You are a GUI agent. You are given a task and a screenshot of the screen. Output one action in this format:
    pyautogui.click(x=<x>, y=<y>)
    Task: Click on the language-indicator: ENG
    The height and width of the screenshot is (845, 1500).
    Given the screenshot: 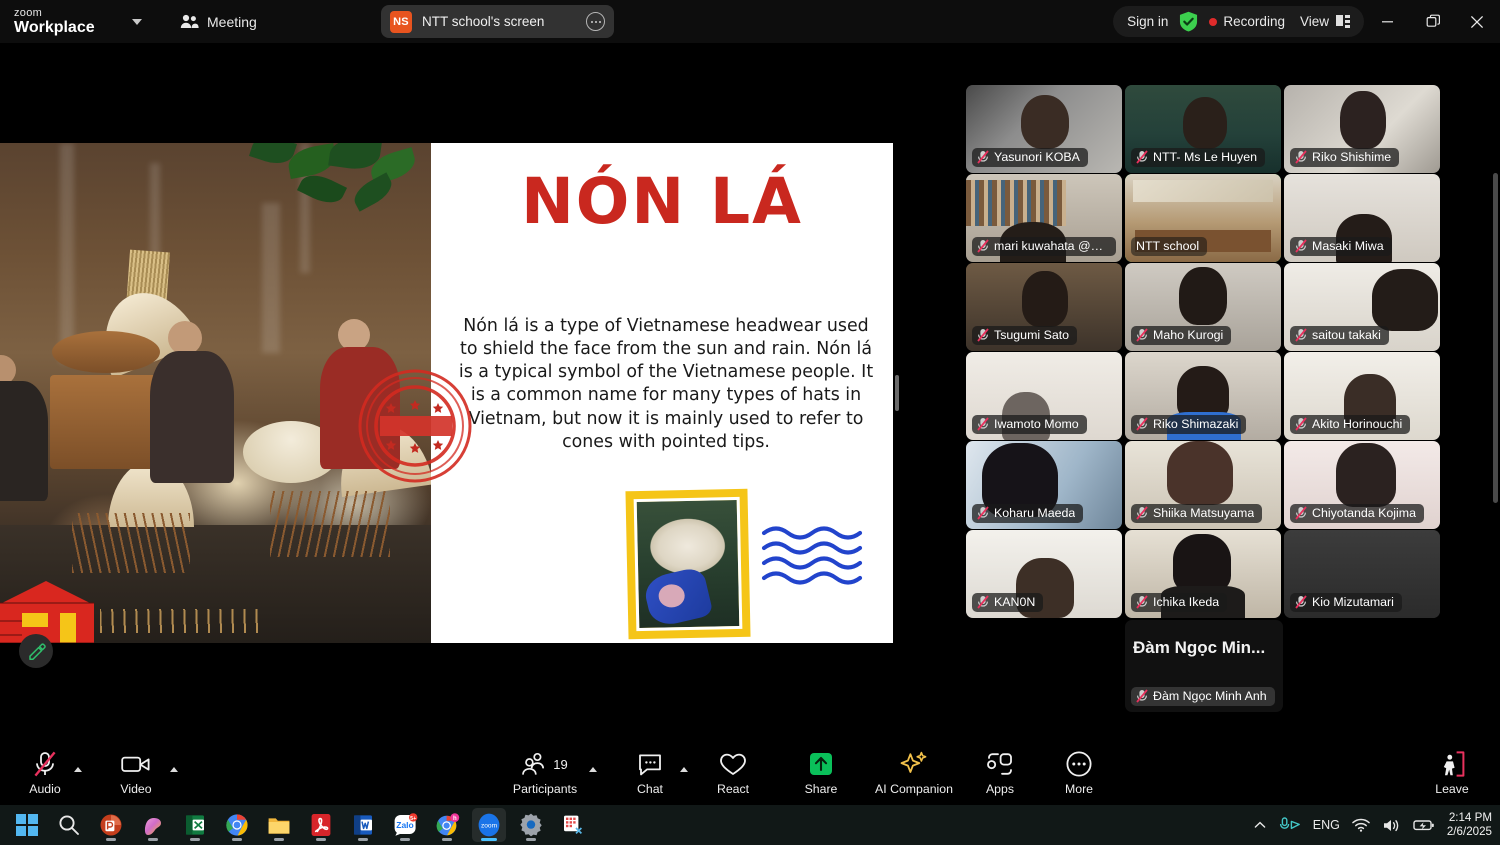 What is the action you would take?
    pyautogui.click(x=1326, y=825)
    